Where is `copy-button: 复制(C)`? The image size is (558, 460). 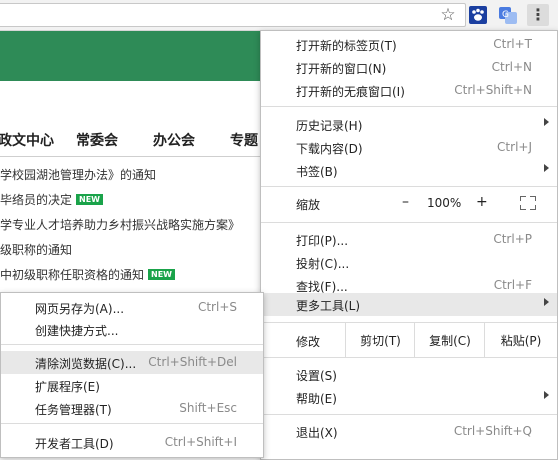
copy-button: 复制(C) is located at coordinates (449, 340).